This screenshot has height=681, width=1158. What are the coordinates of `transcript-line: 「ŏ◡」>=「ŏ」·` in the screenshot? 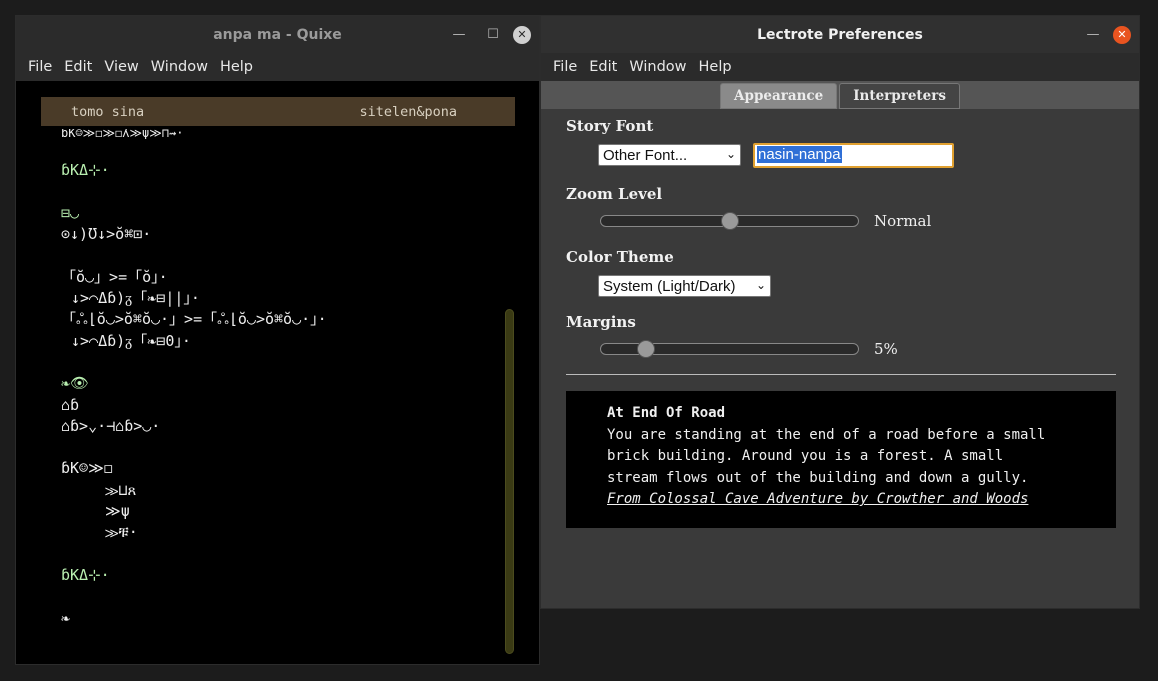 It's located at (114, 276).